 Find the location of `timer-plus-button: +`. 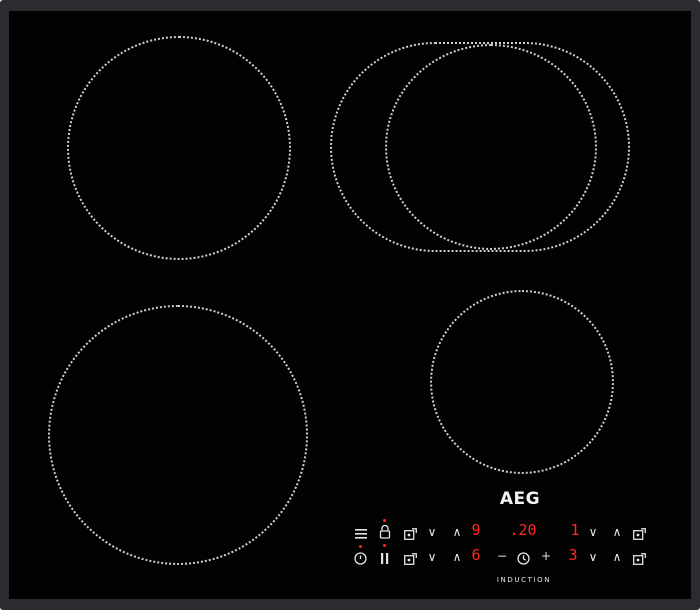

timer-plus-button: + is located at coordinates (546, 556).